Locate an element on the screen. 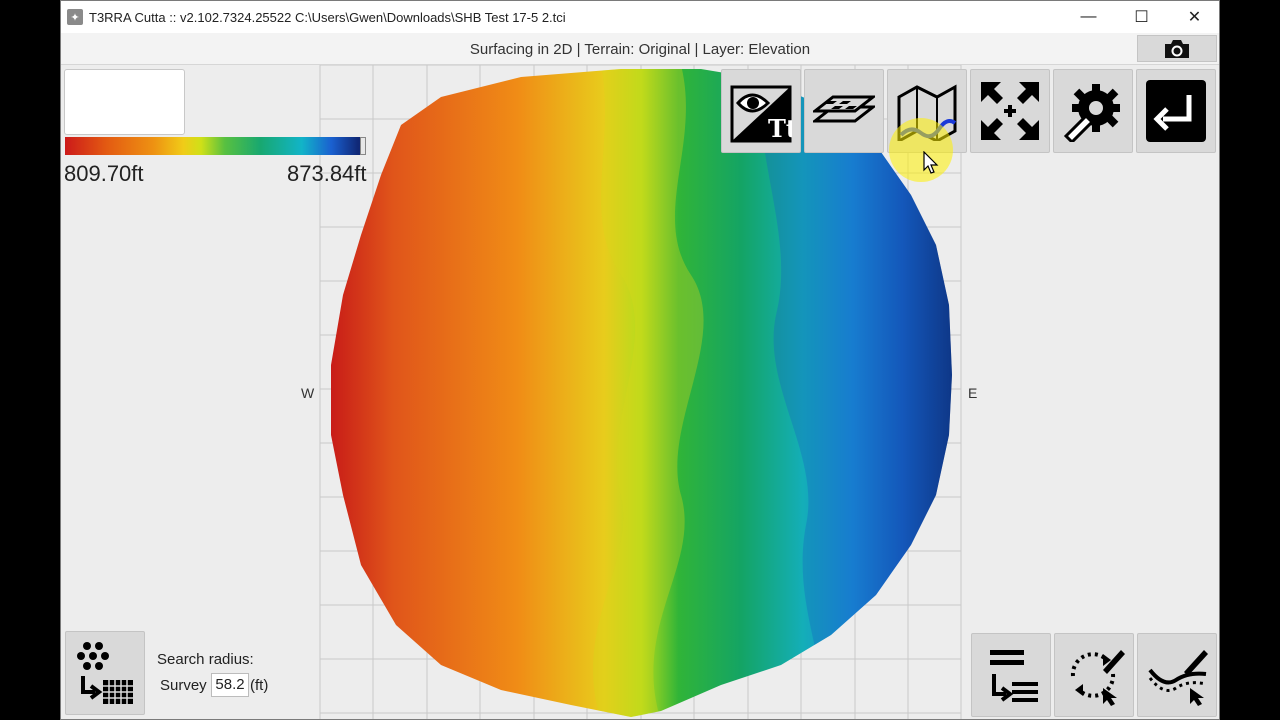 The height and width of the screenshot is (720, 1280). legend-color-bar is located at coordinates (213, 146).